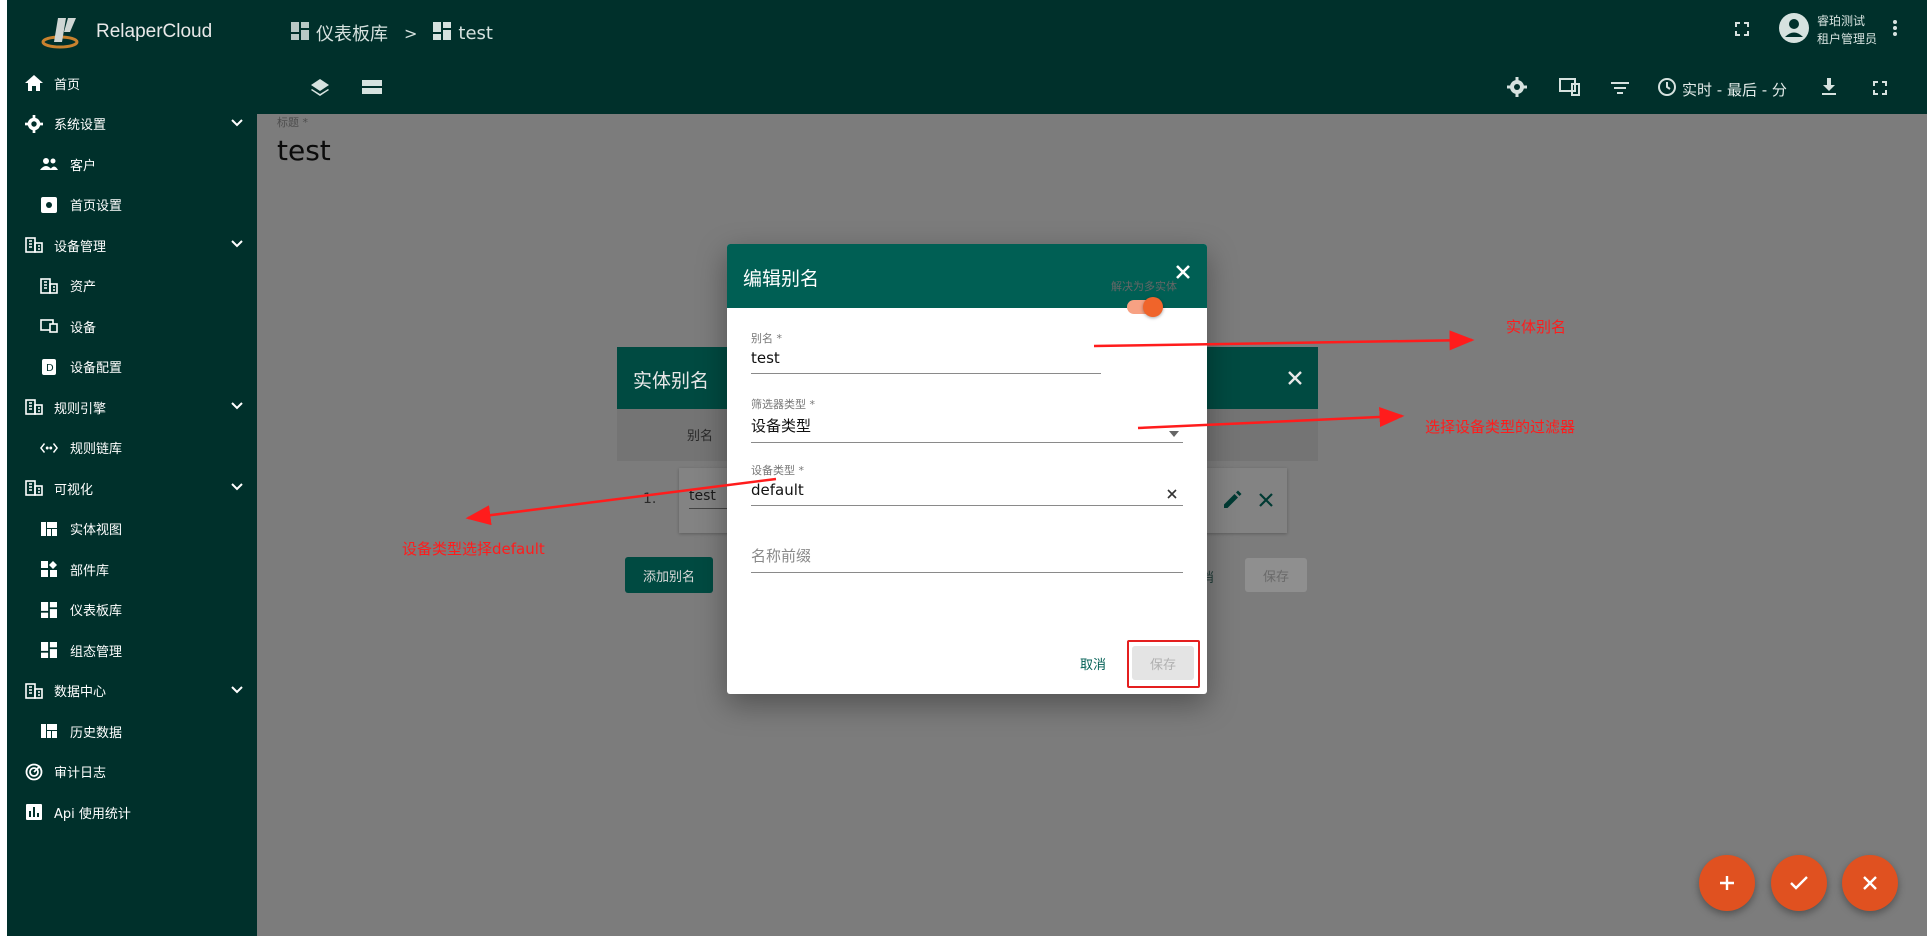 The height and width of the screenshot is (936, 1927). I want to click on sidebar-item-label: 仪表板库, so click(96, 612).